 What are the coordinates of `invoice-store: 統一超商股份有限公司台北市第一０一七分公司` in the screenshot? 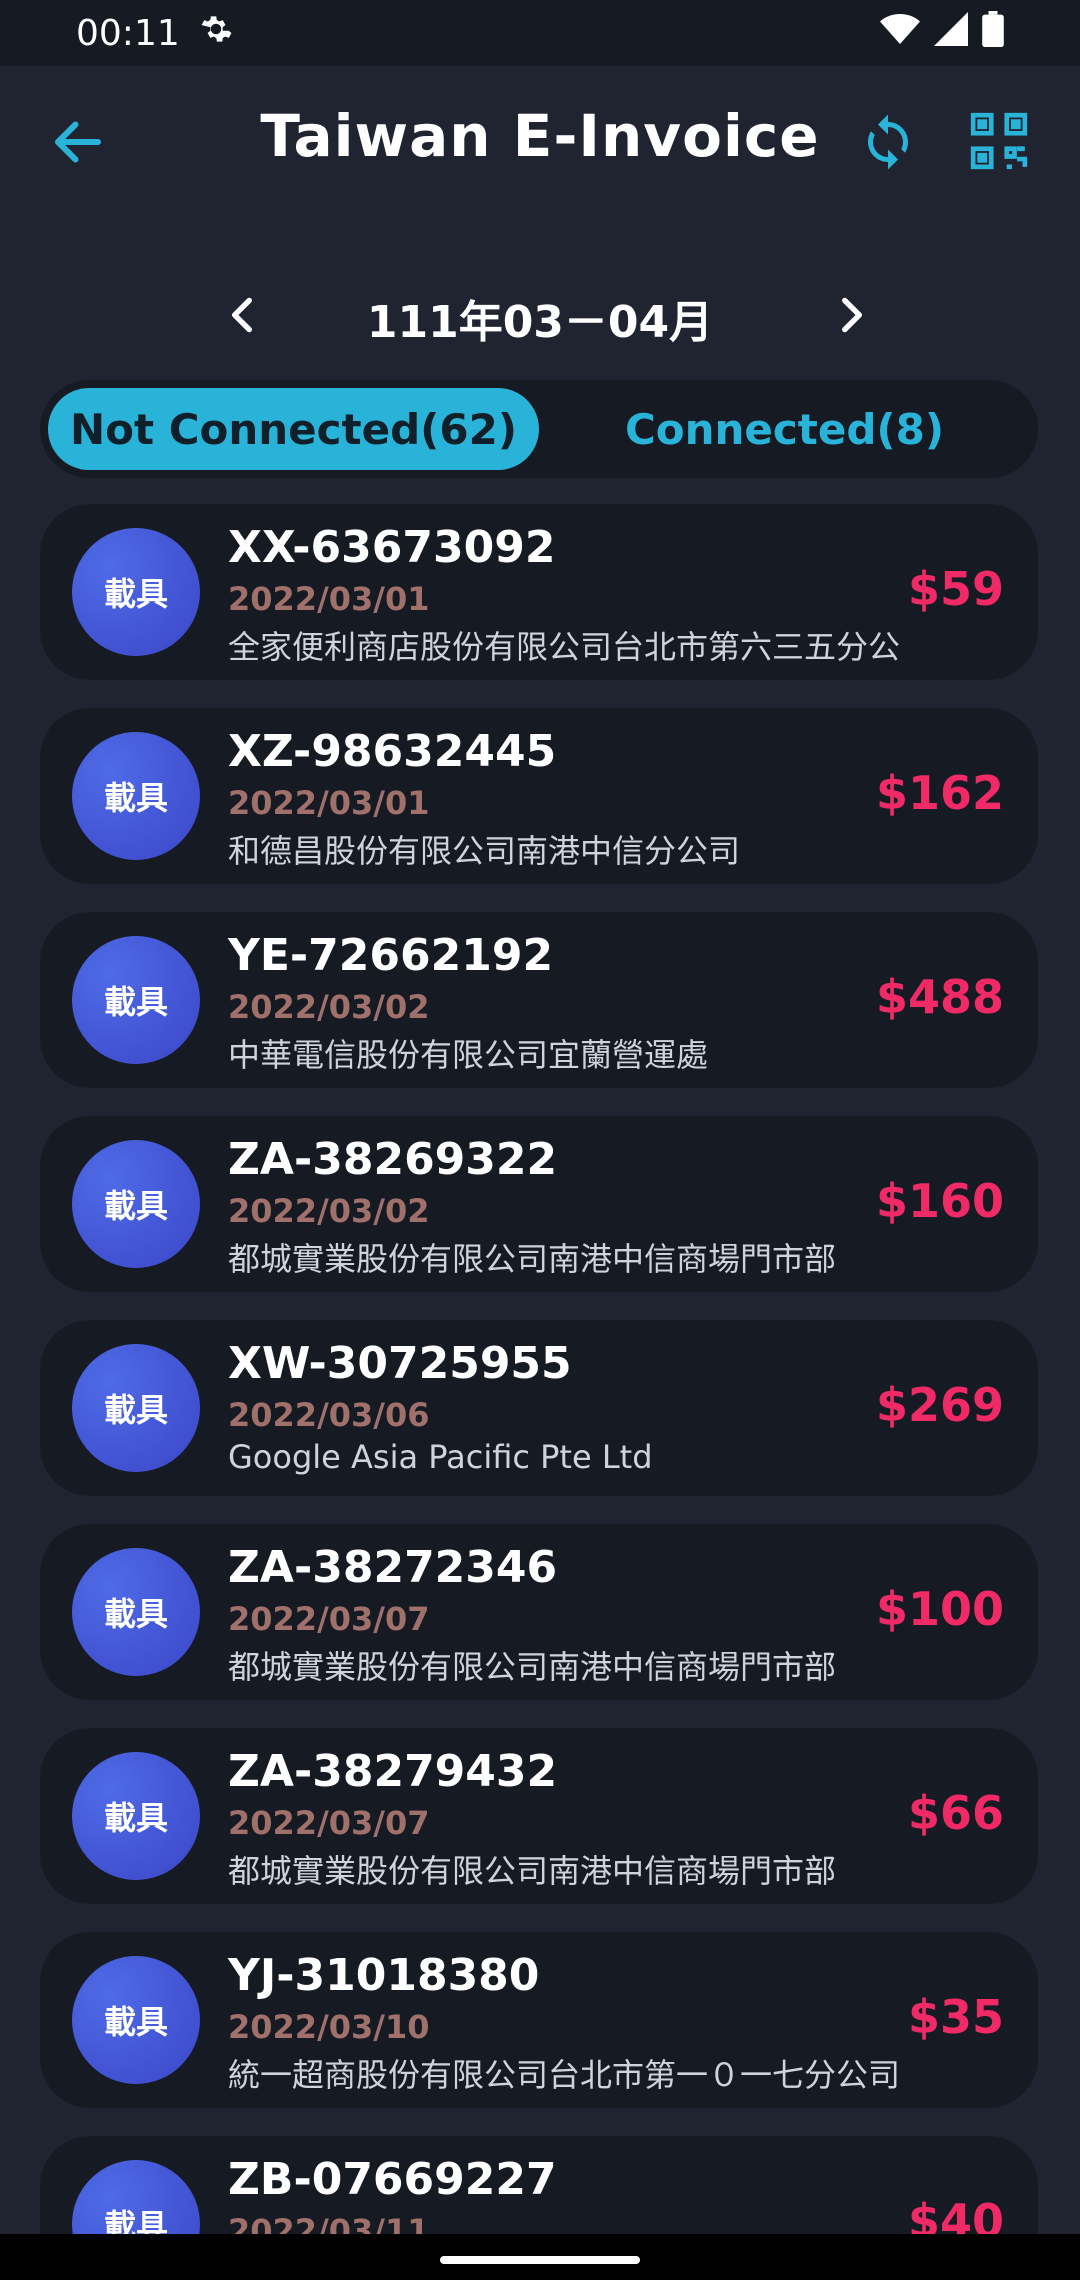 It's located at (564, 2075).